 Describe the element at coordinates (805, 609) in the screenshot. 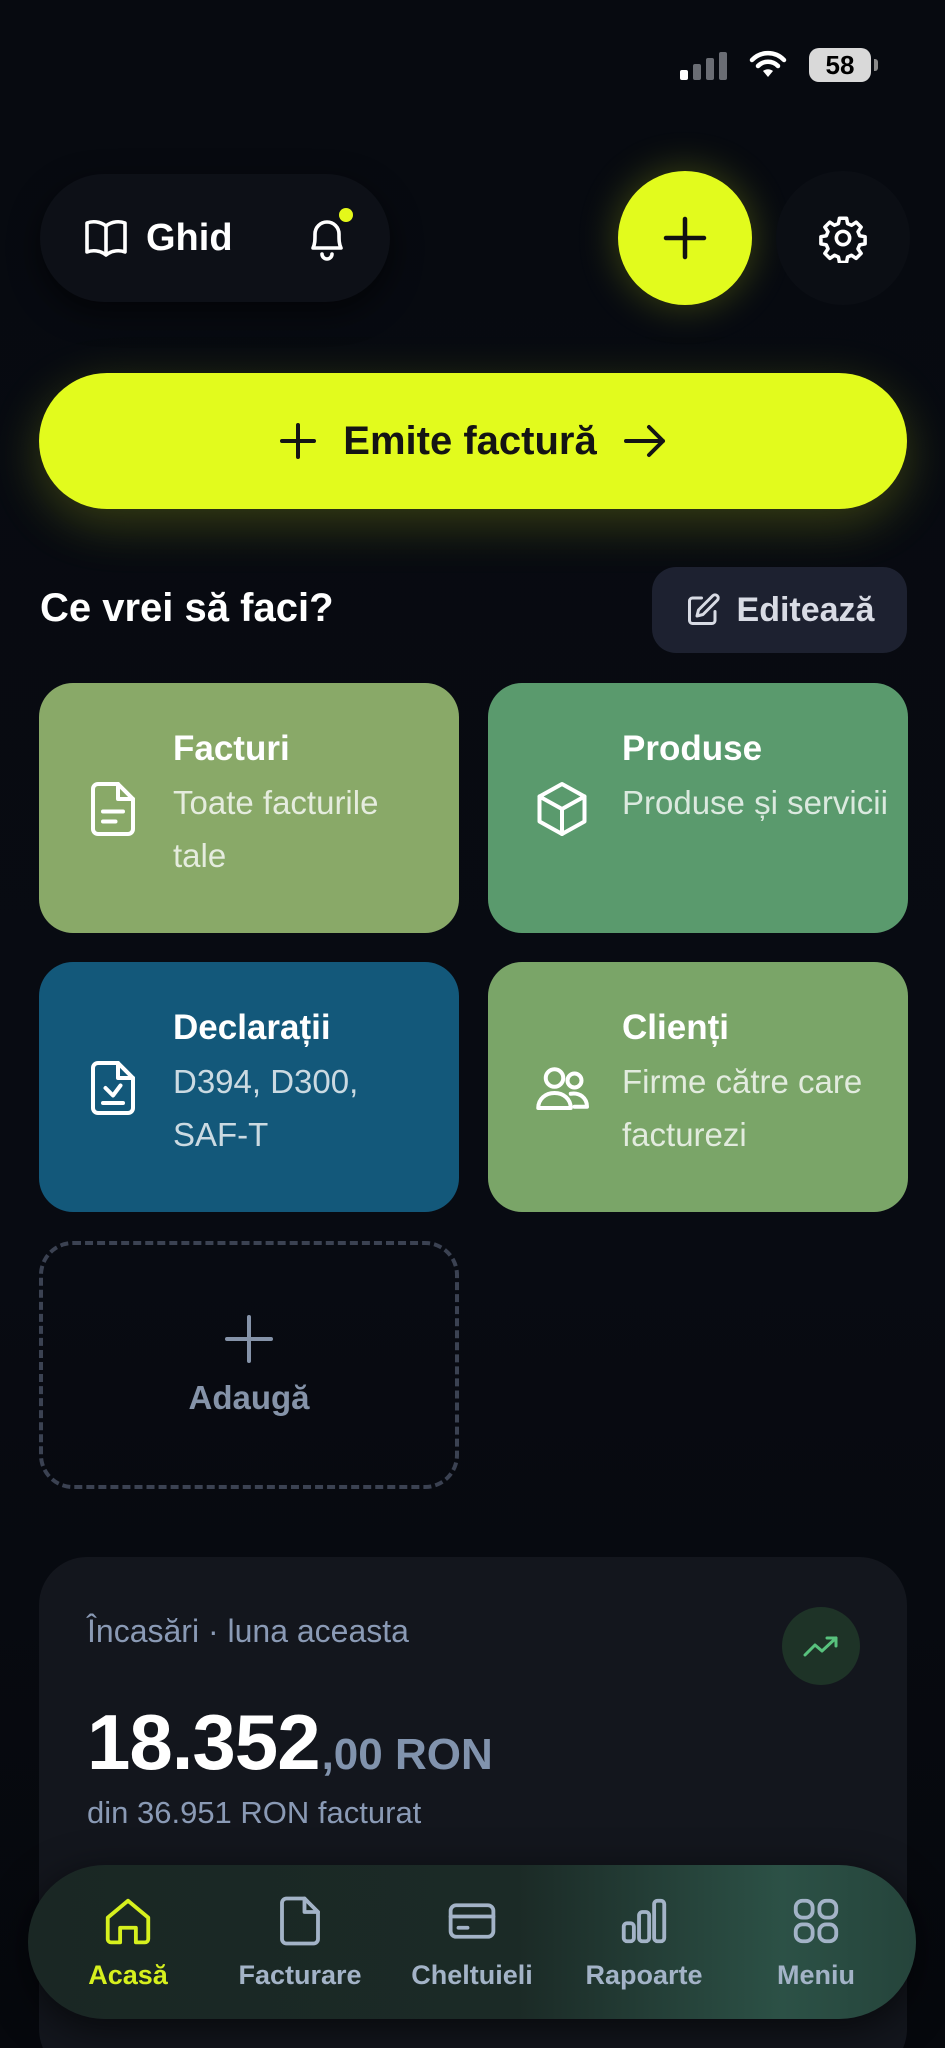

I see `edit-label: Editează` at that location.